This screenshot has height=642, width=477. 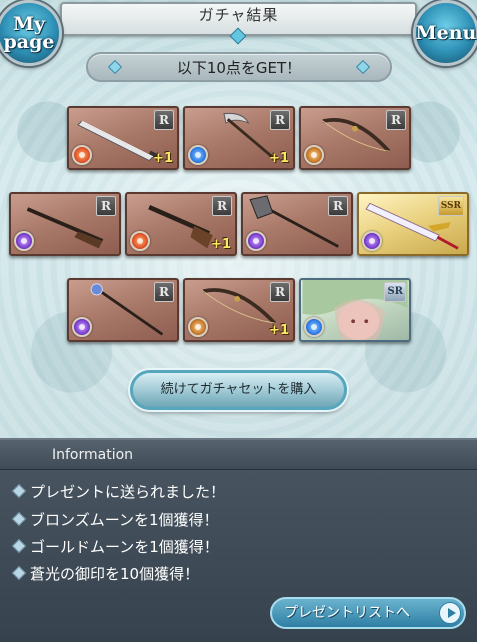 What do you see at coordinates (65, 224) in the screenshot?
I see `item-card-rifle: R` at bounding box center [65, 224].